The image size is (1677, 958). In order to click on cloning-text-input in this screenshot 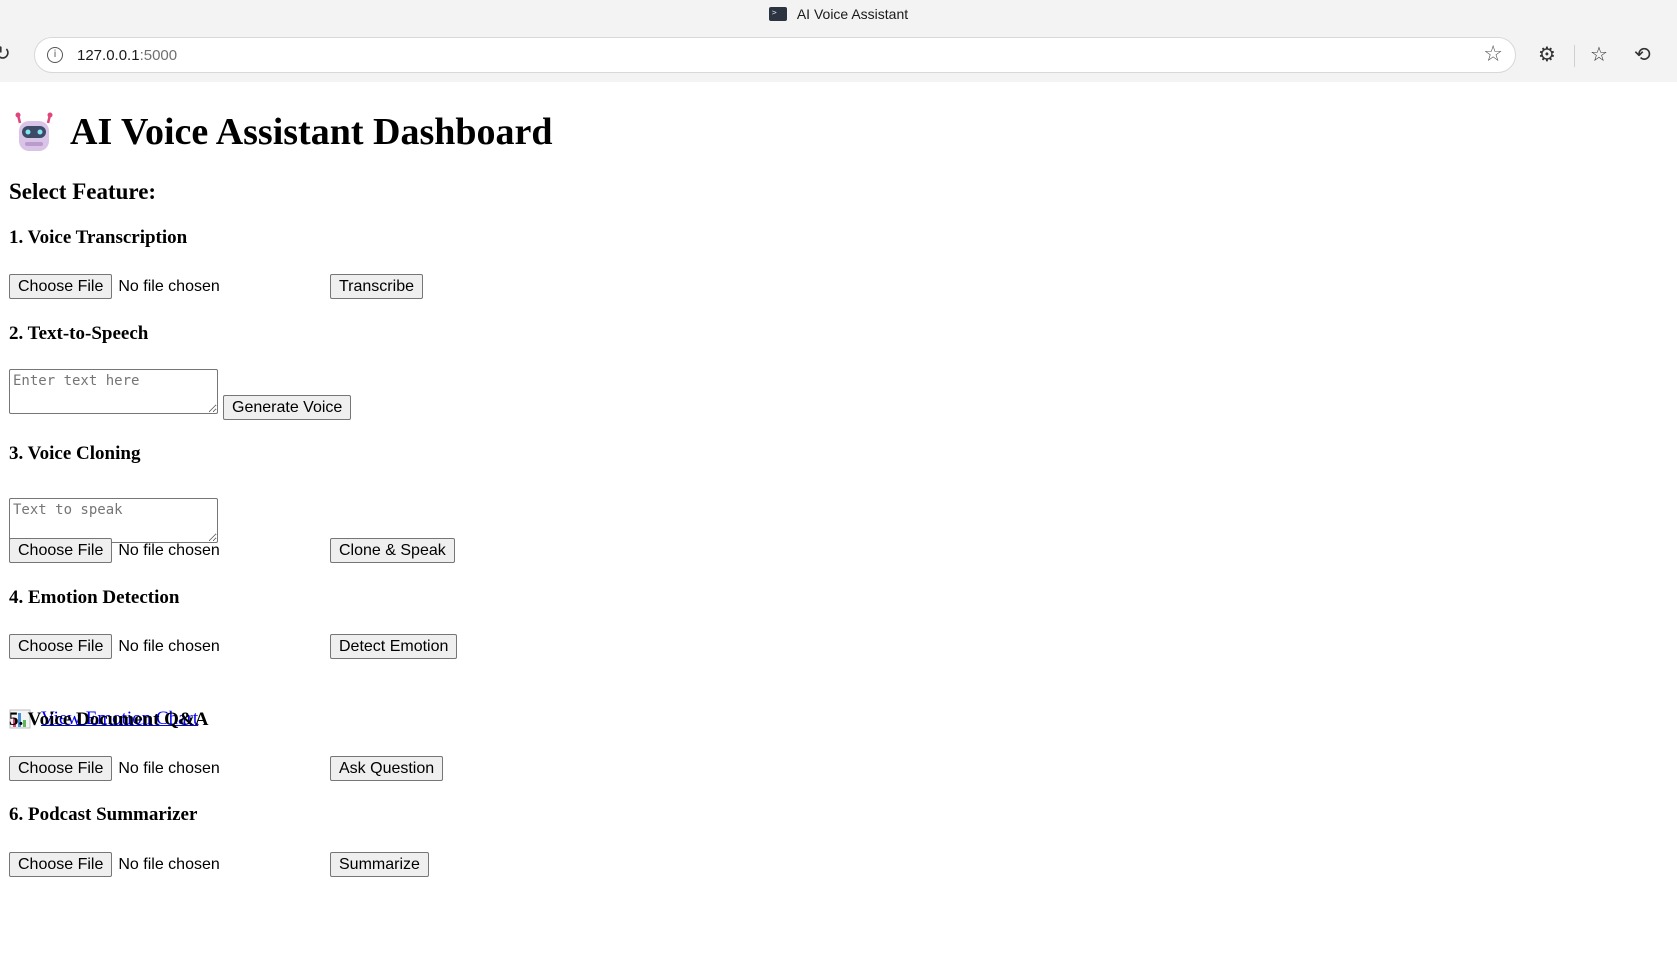, I will do `click(113, 520)`.